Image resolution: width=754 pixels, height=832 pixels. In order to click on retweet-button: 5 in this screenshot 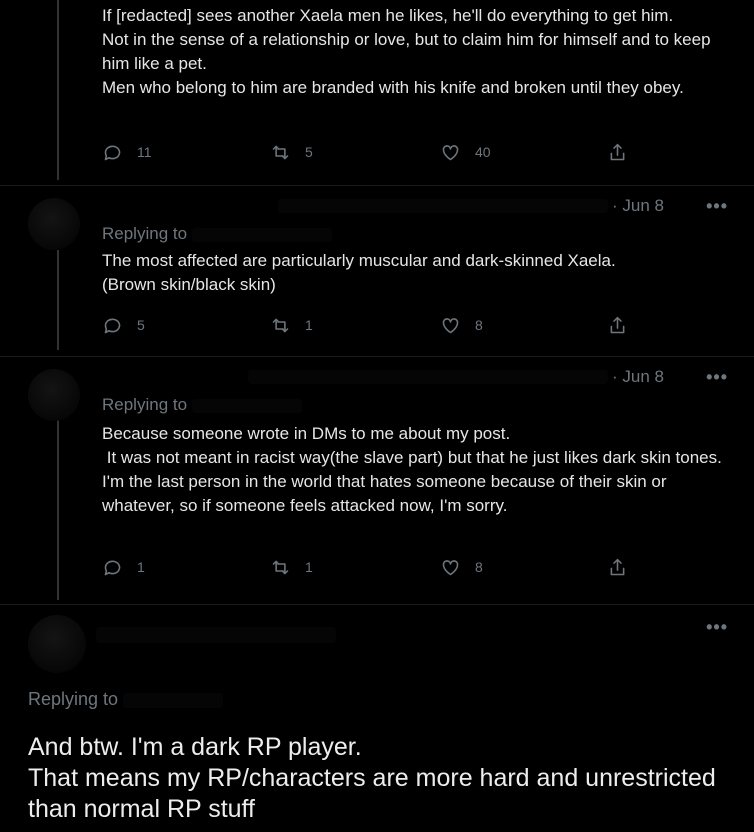, I will do `click(291, 152)`.